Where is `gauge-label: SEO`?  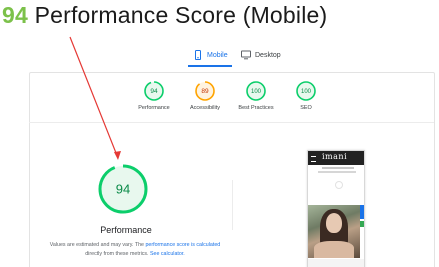 gauge-label: SEO is located at coordinates (306, 108).